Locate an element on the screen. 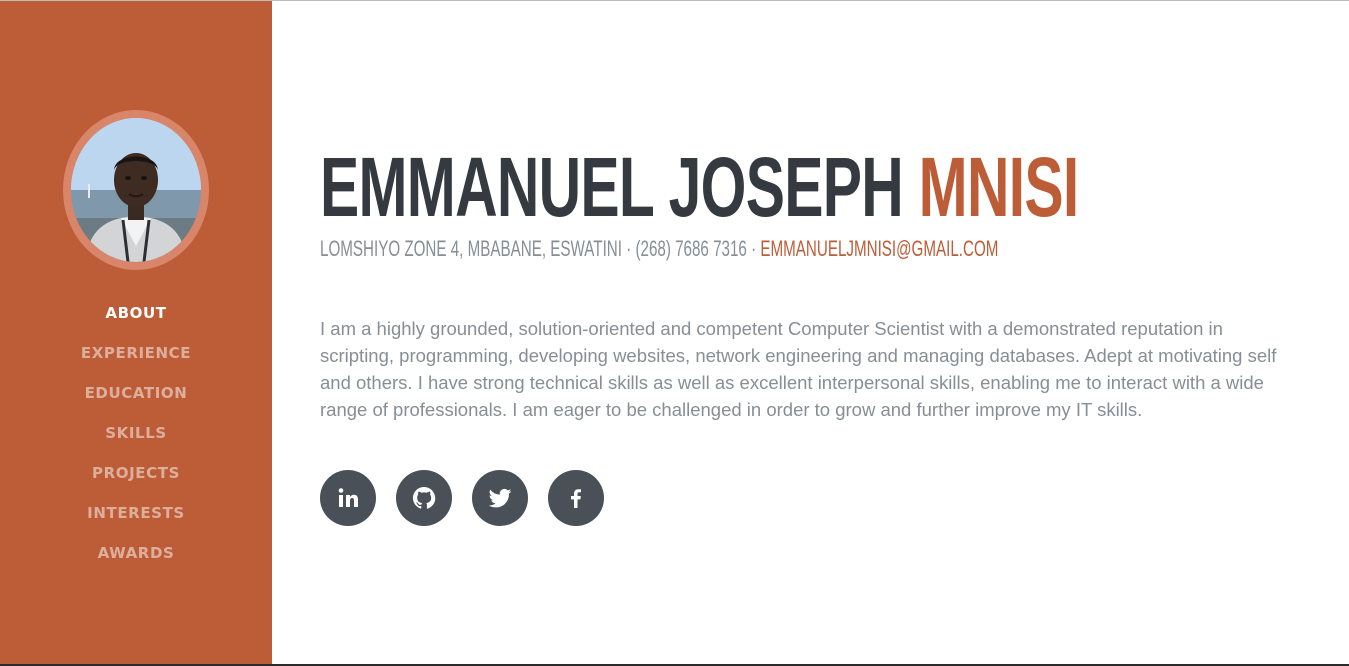  sidebar-item-projects: Projects is located at coordinates (136, 473).